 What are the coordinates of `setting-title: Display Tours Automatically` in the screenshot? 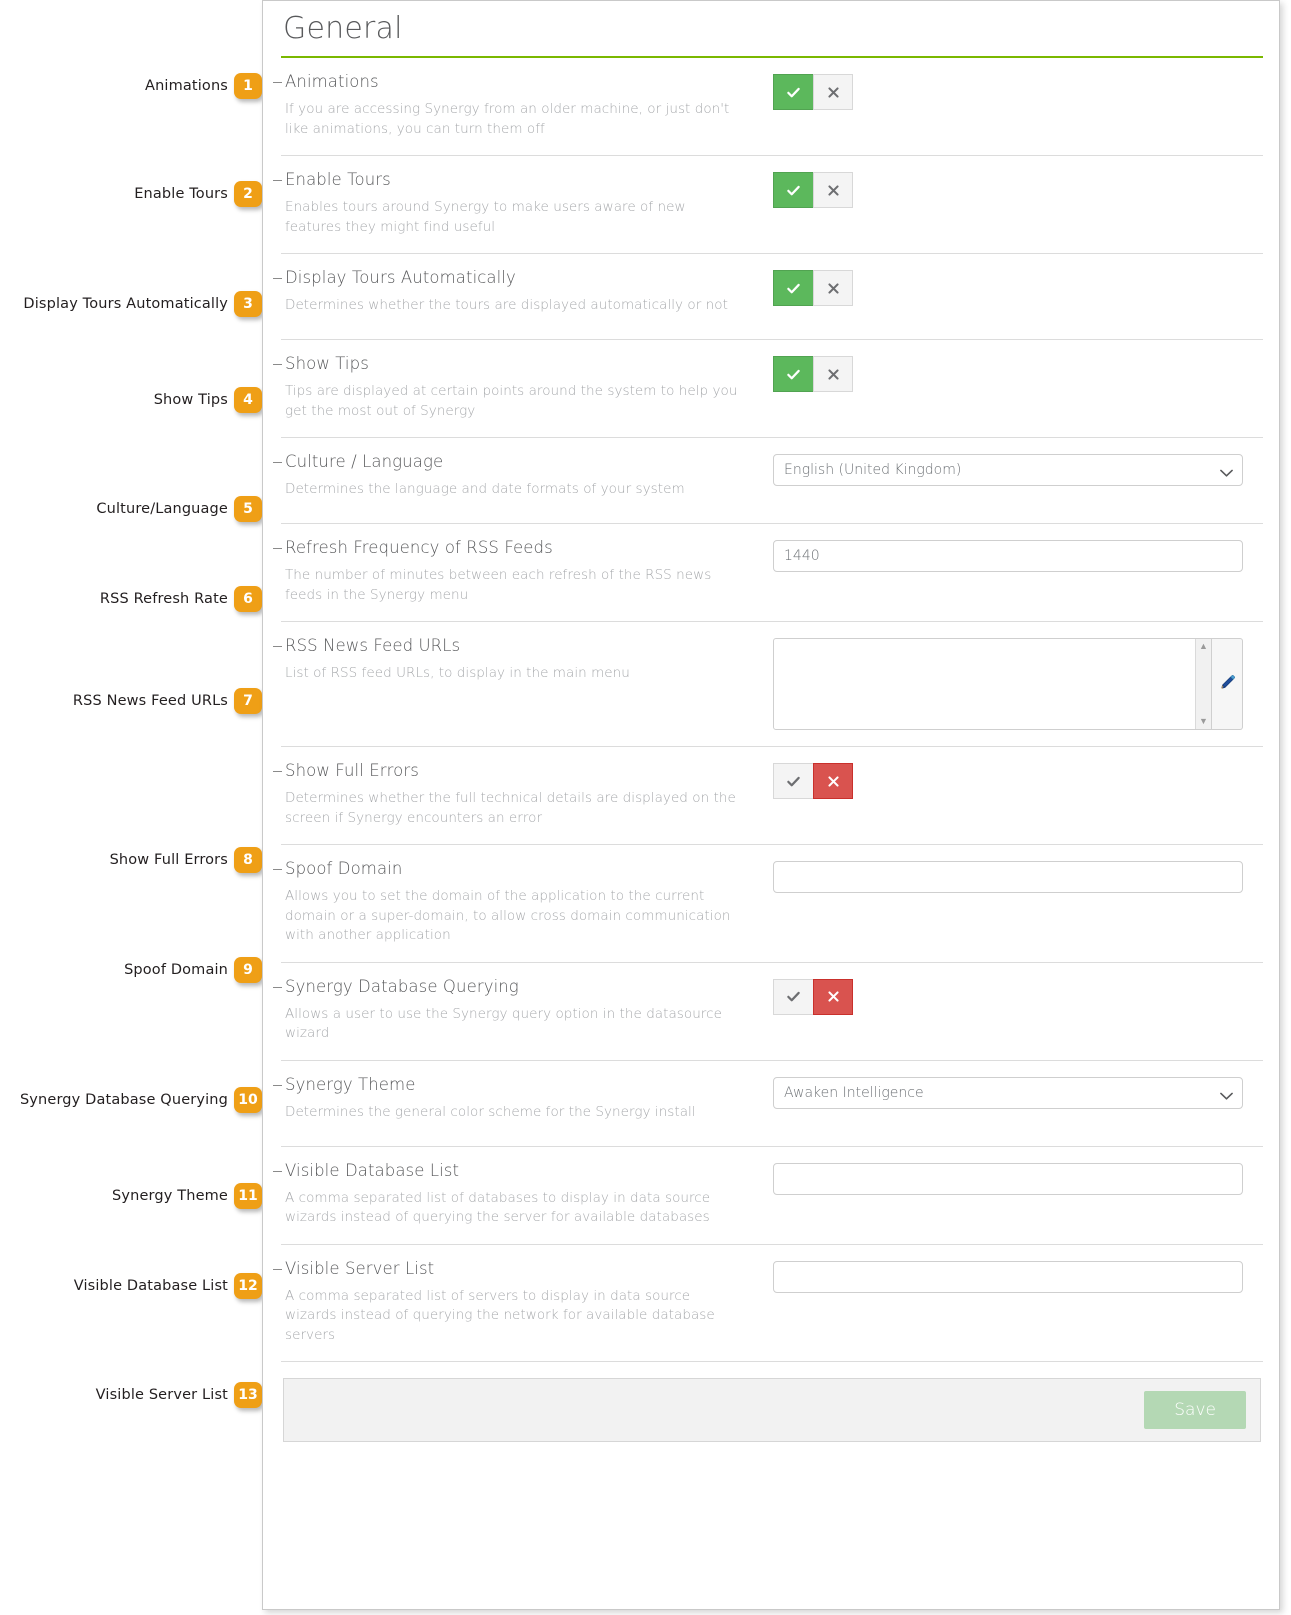 It's located at (400, 277).